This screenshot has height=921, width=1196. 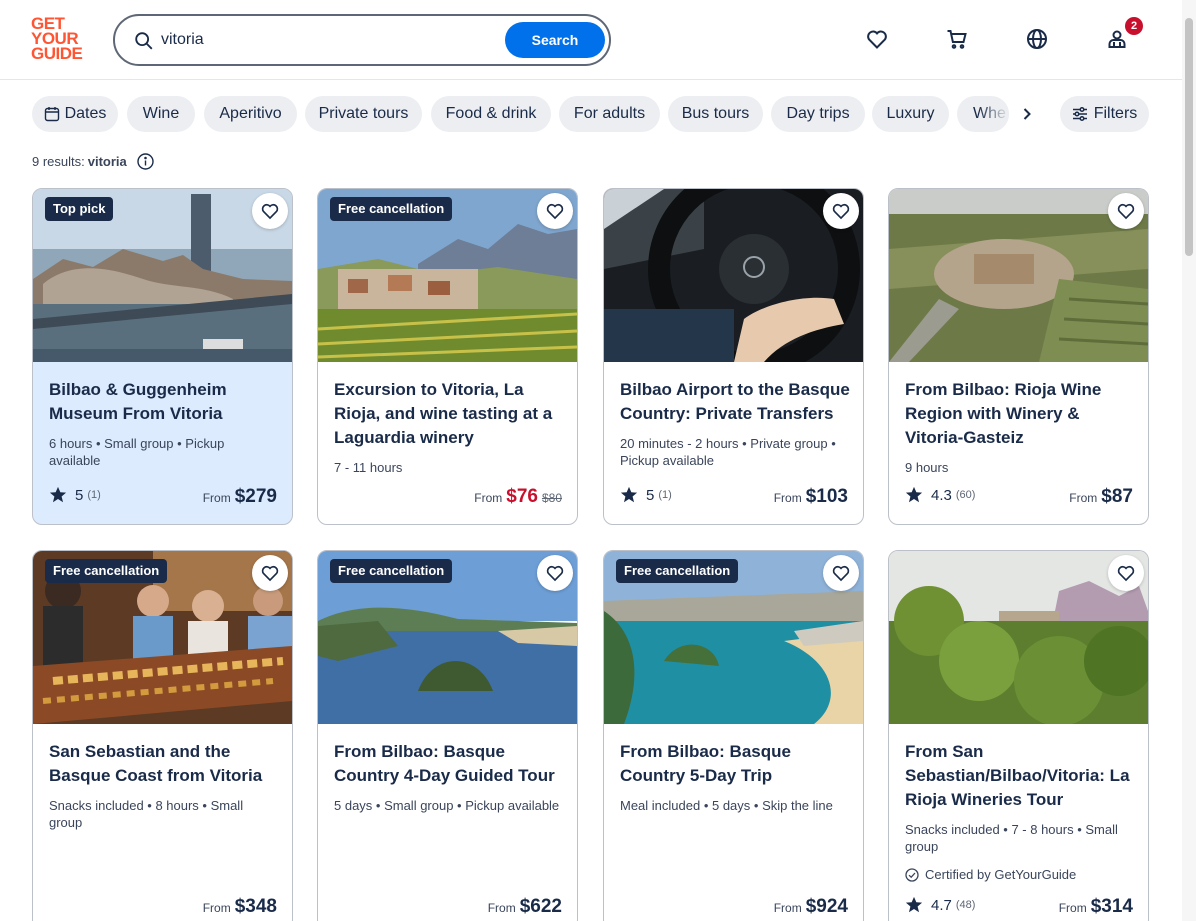 What do you see at coordinates (957, 39) in the screenshot?
I see `cart-icon` at bounding box center [957, 39].